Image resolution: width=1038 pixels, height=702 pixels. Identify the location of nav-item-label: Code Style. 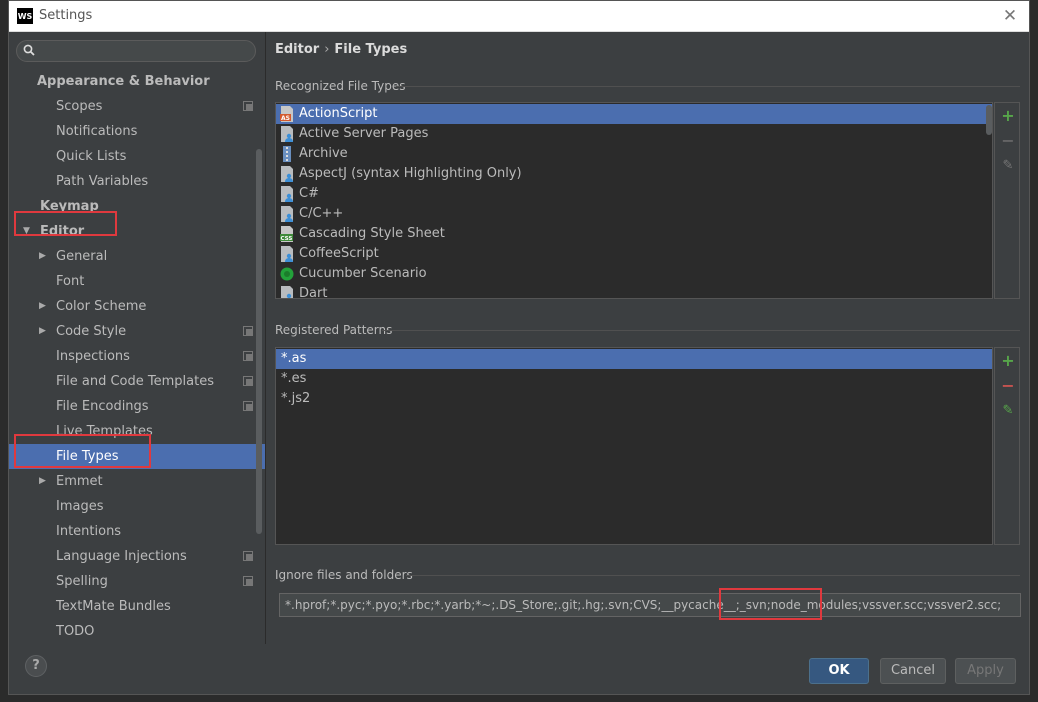
(91, 331).